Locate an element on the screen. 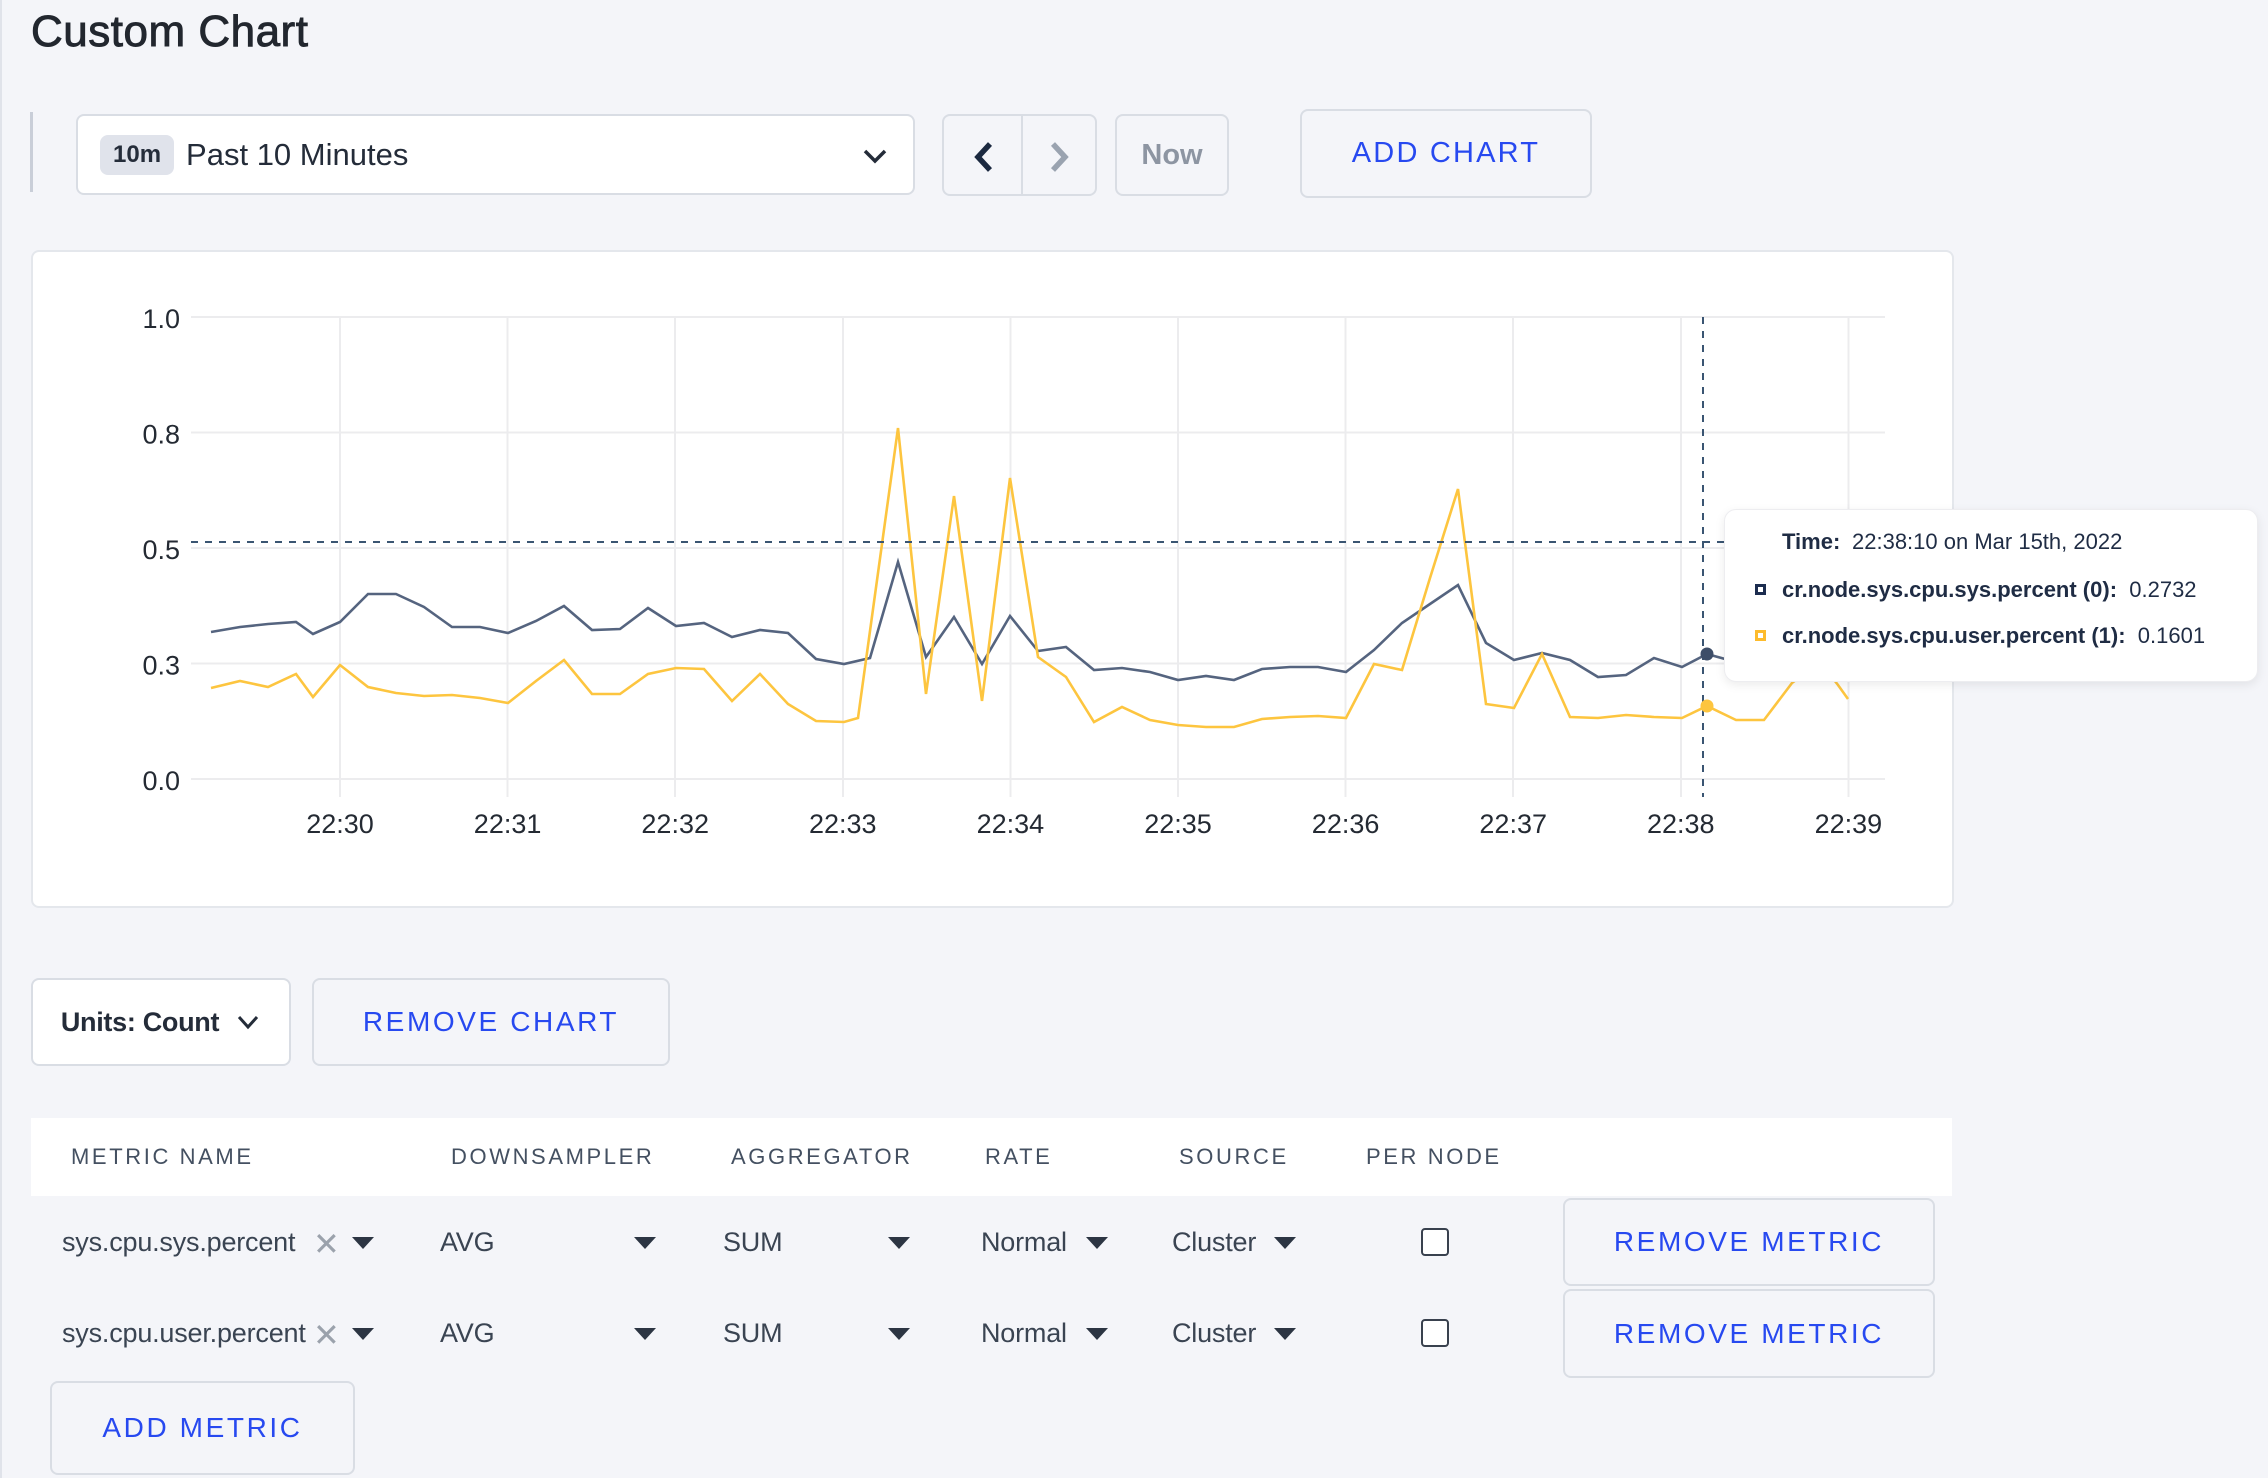  svg-text: 22:36 is located at coordinates (1346, 824).